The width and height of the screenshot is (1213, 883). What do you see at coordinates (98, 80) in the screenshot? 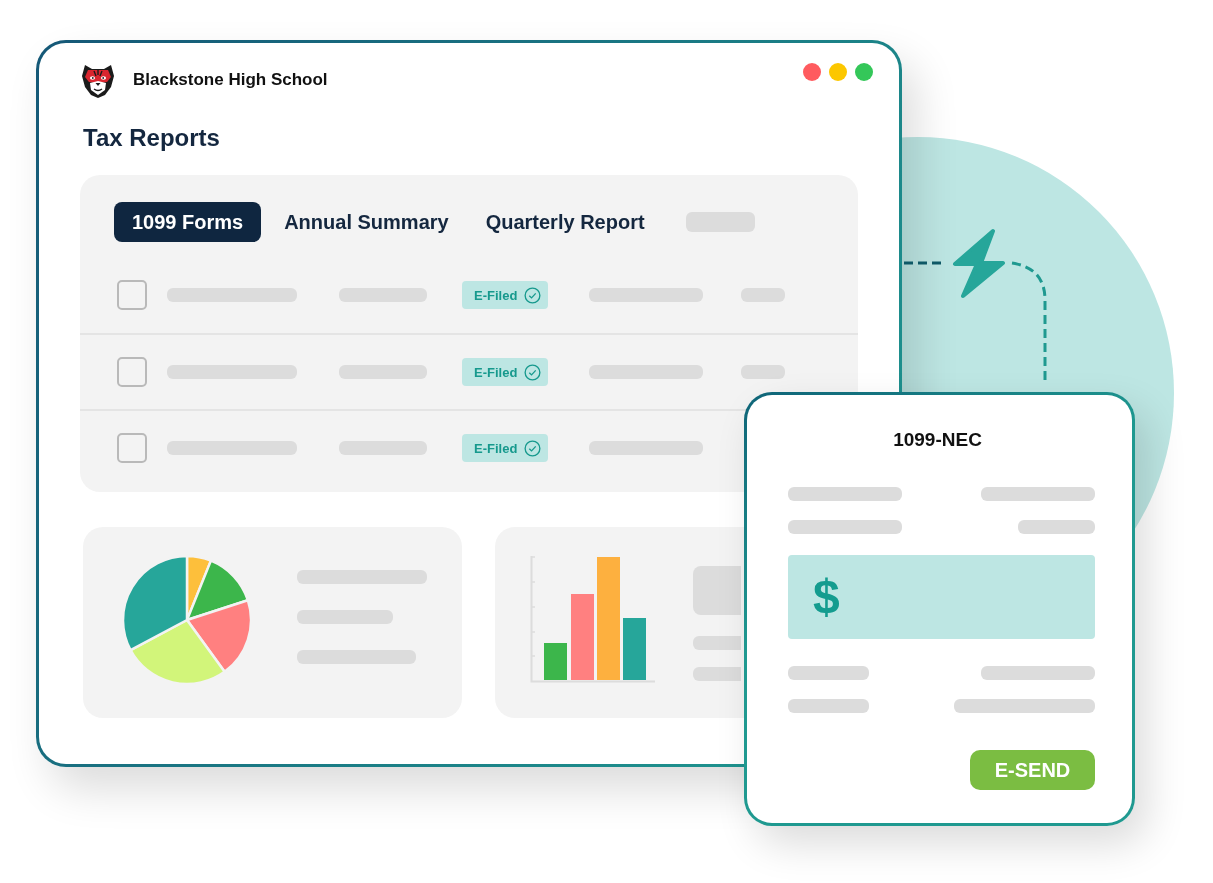
I see `tiger-head-icon` at bounding box center [98, 80].